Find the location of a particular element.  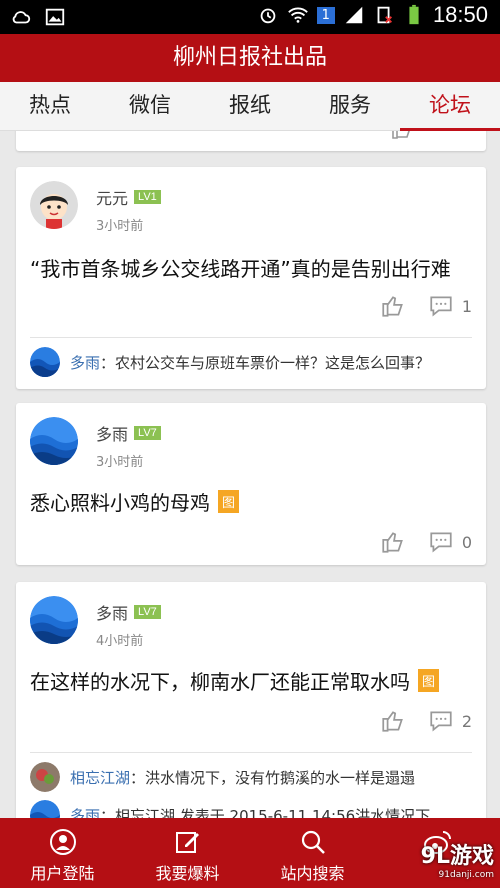

alarm-icon is located at coordinates (267, 16).